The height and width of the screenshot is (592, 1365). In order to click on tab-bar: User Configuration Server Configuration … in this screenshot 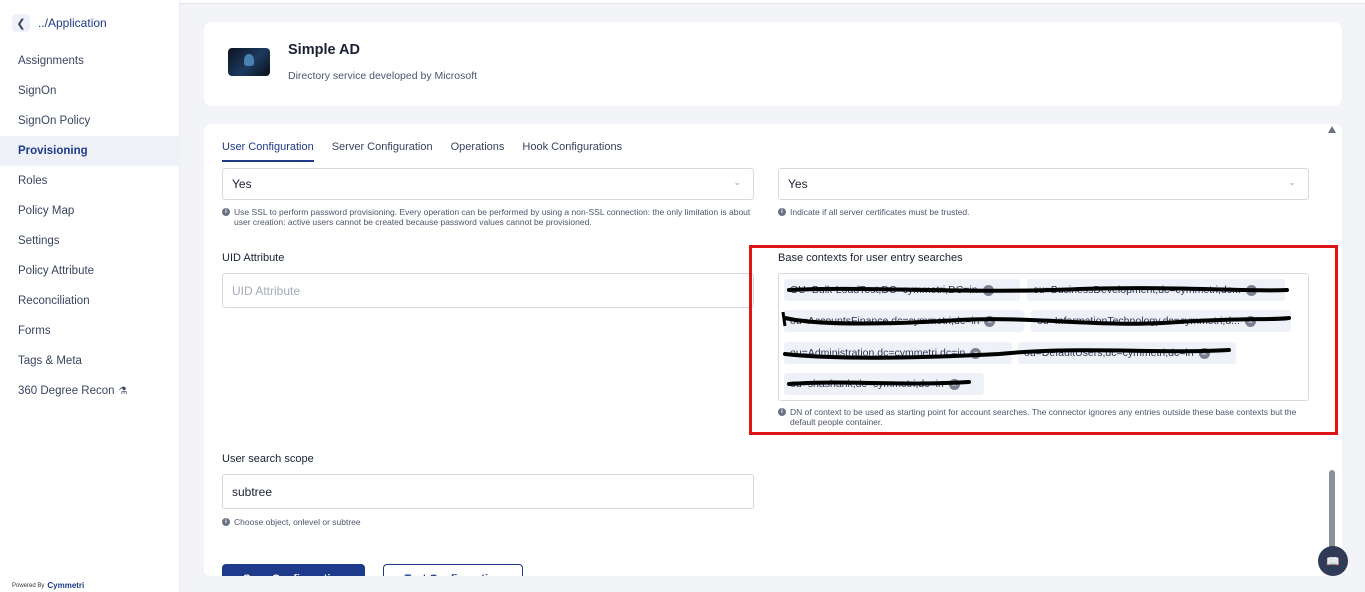, I will do `click(422, 151)`.